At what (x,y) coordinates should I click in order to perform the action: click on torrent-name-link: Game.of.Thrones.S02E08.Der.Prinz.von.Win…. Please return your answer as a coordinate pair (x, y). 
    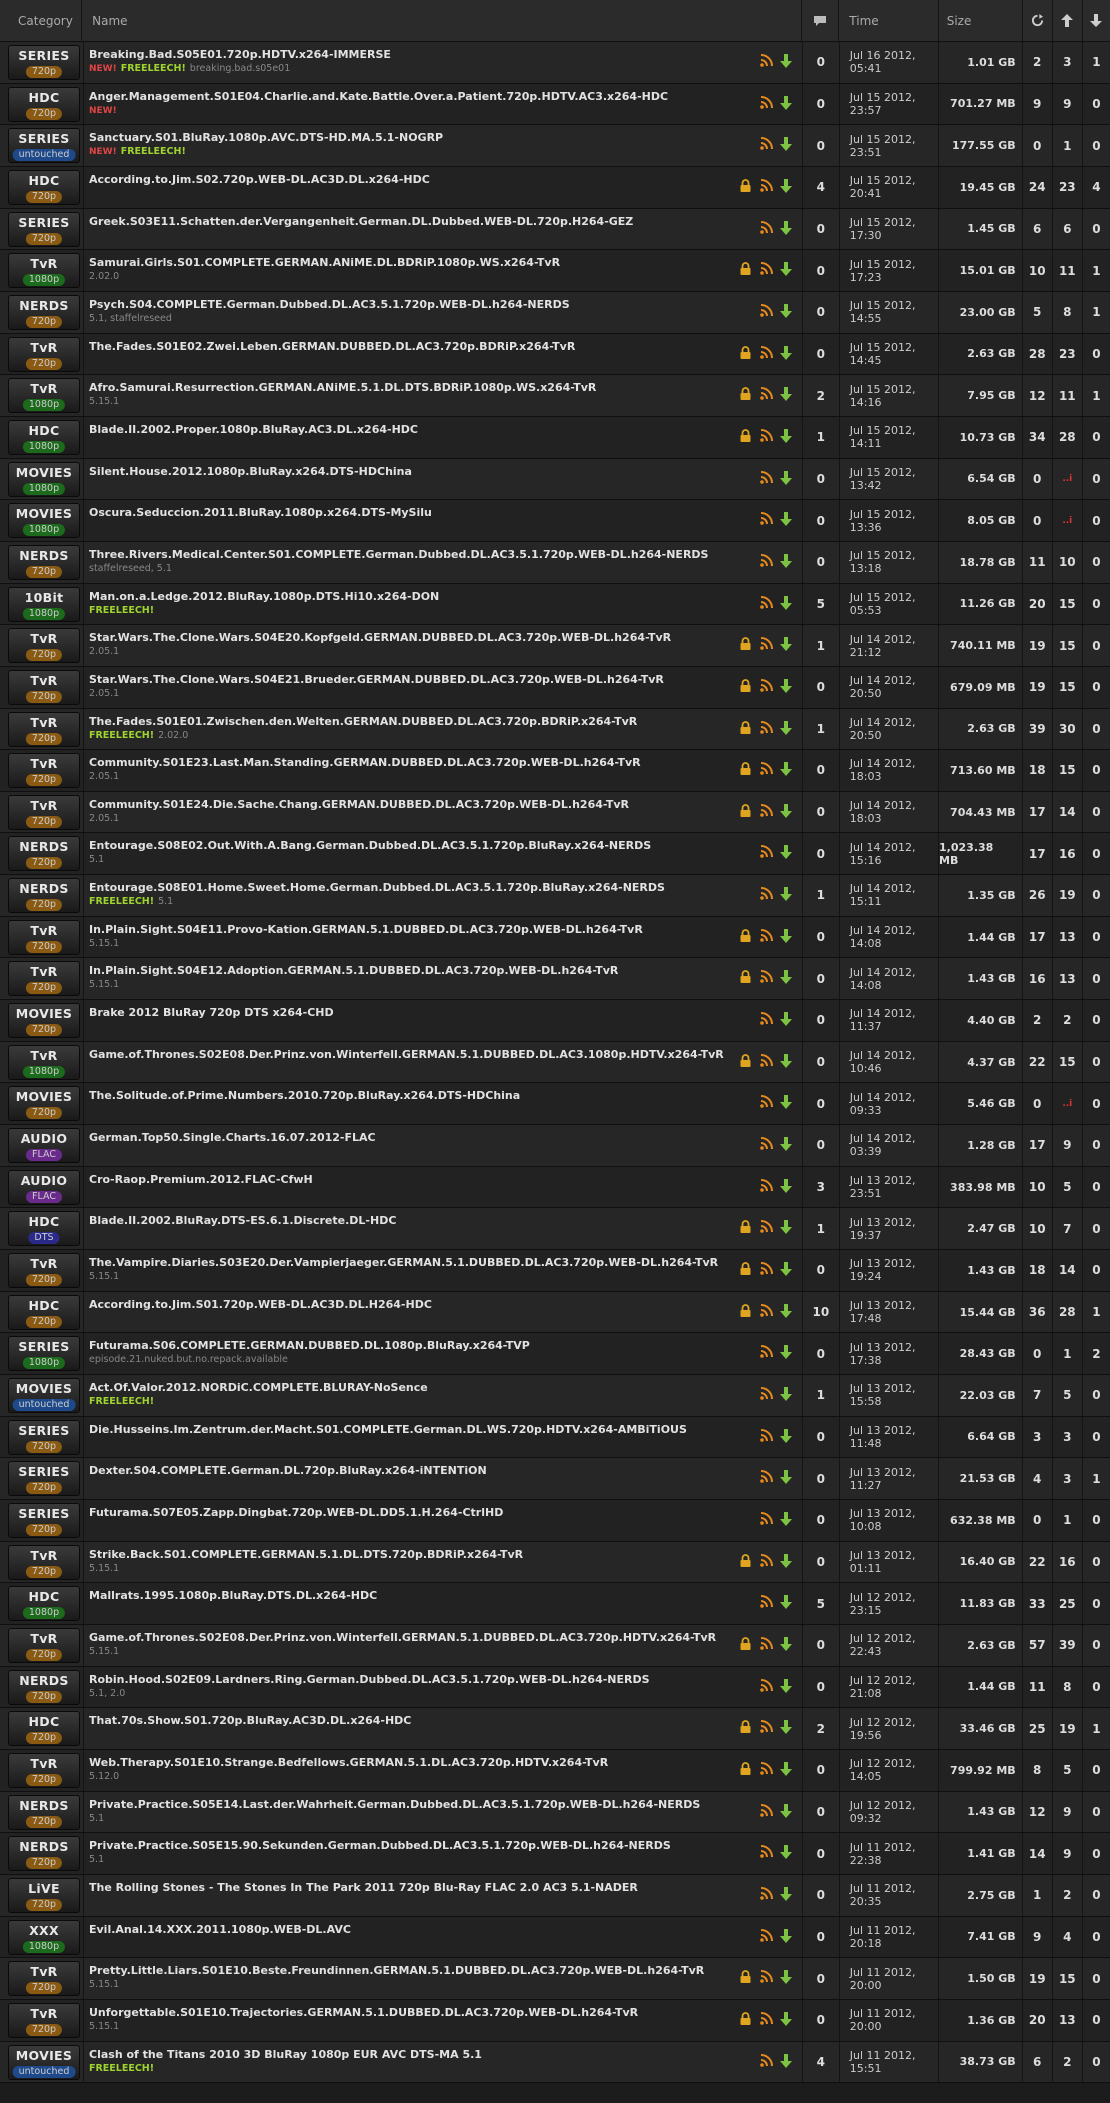
    Looking at the image, I should click on (414, 1637).